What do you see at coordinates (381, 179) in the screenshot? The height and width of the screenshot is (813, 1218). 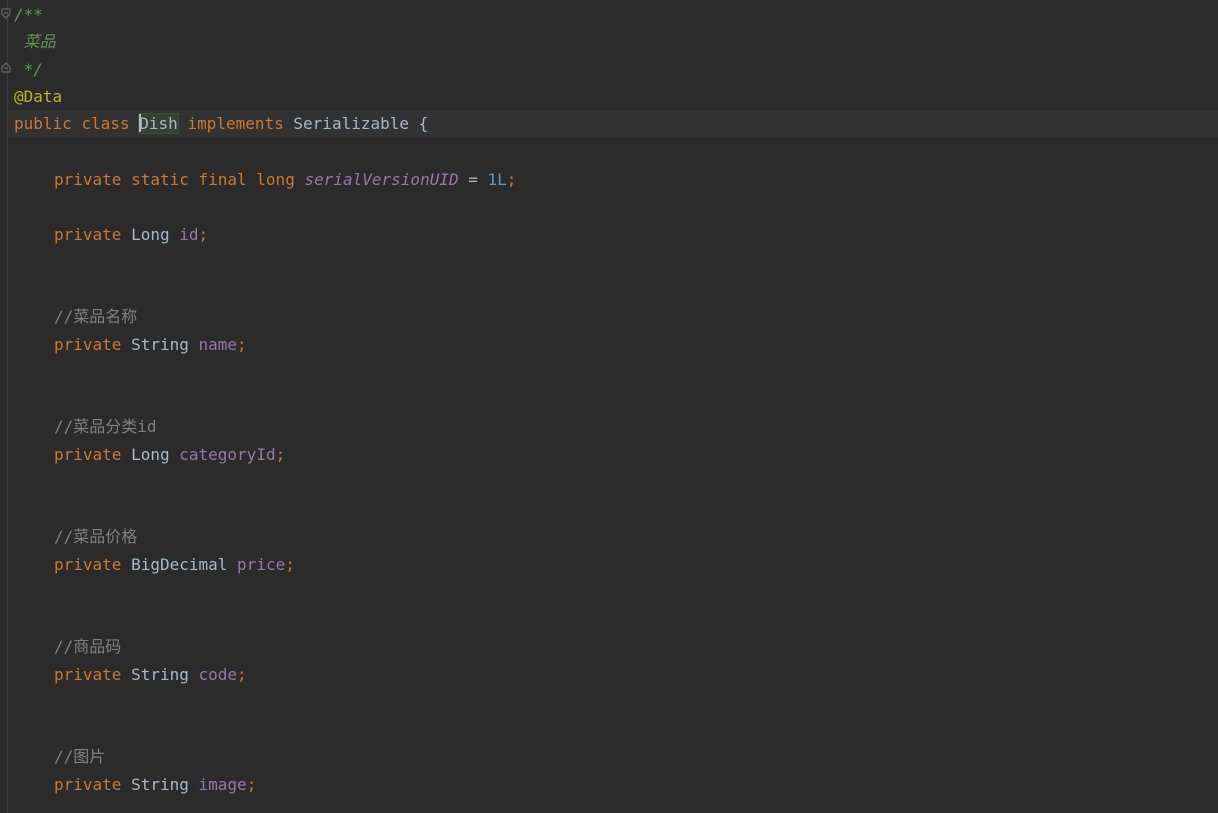 I see `field-name: serialVersionUID` at bounding box center [381, 179].